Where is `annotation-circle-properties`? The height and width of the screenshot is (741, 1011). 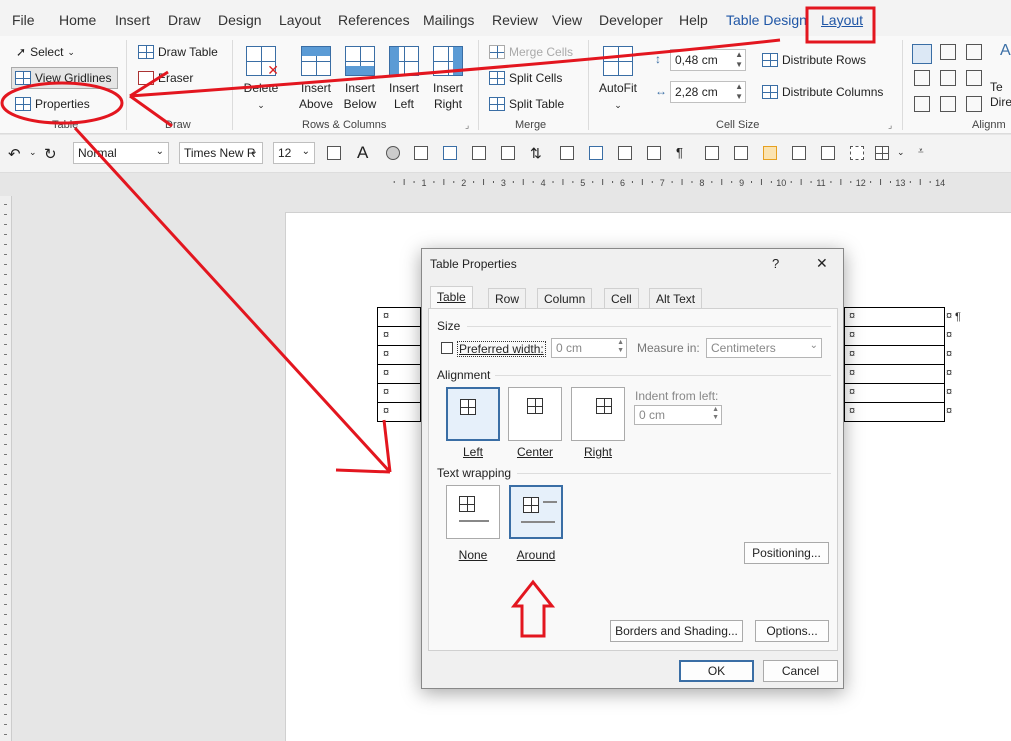 annotation-circle-properties is located at coordinates (62, 103).